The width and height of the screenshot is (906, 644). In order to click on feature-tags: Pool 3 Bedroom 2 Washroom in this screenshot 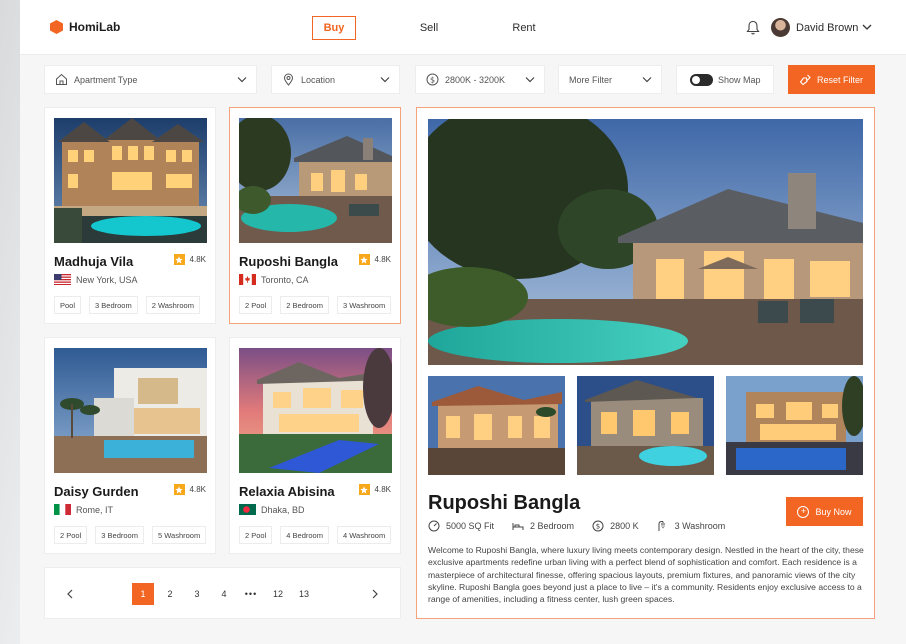, I will do `click(131, 305)`.